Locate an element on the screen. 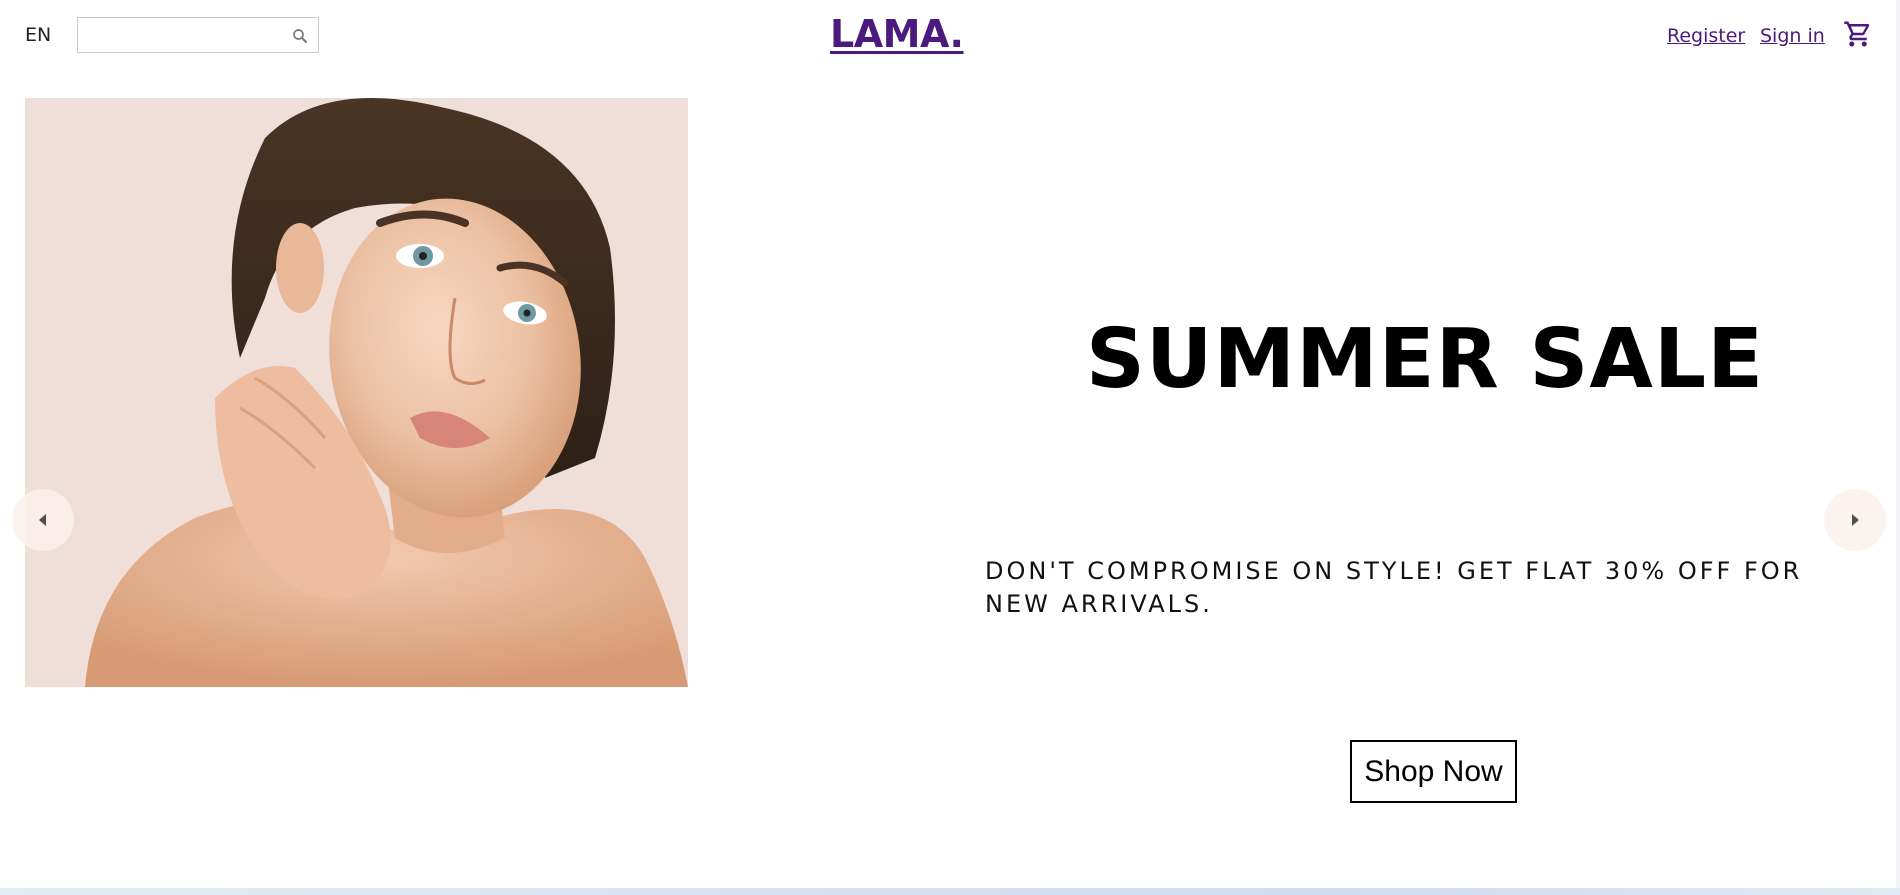 The height and width of the screenshot is (895, 1900). shop-now-button: Shop Now is located at coordinates (1433, 771).